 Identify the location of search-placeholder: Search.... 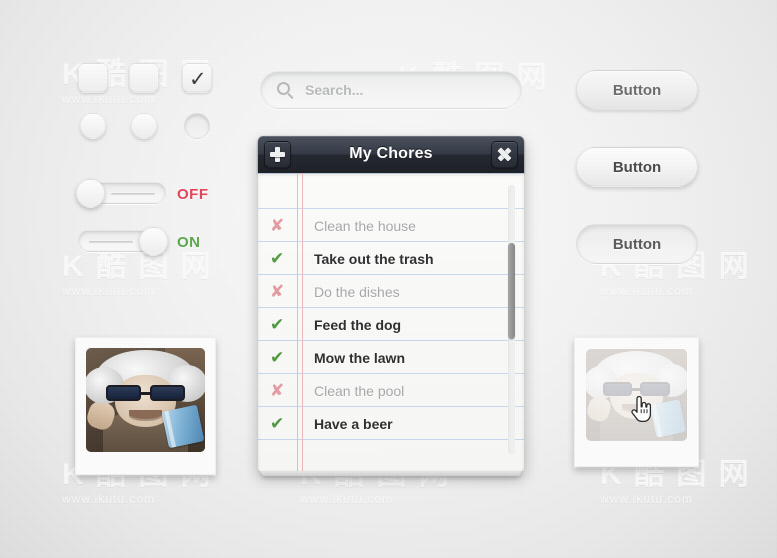
(334, 90).